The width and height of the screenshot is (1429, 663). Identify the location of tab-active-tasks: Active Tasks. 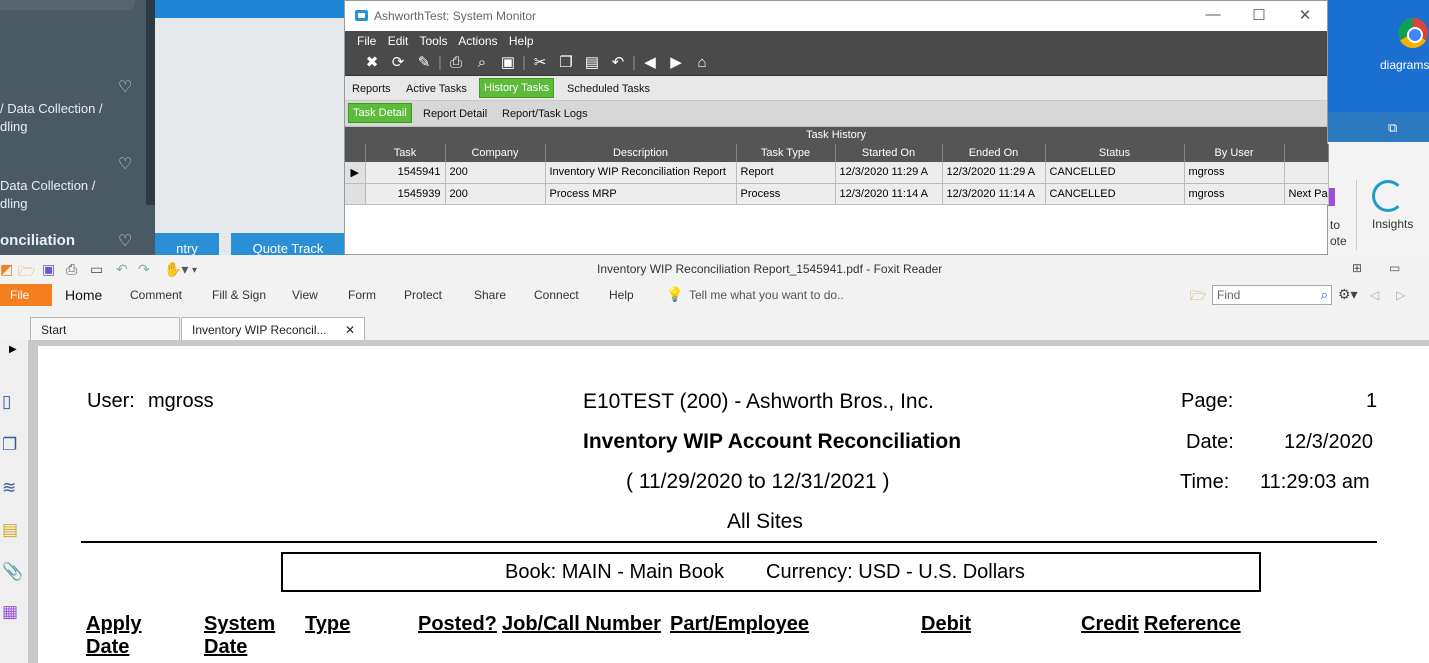
(436, 89).